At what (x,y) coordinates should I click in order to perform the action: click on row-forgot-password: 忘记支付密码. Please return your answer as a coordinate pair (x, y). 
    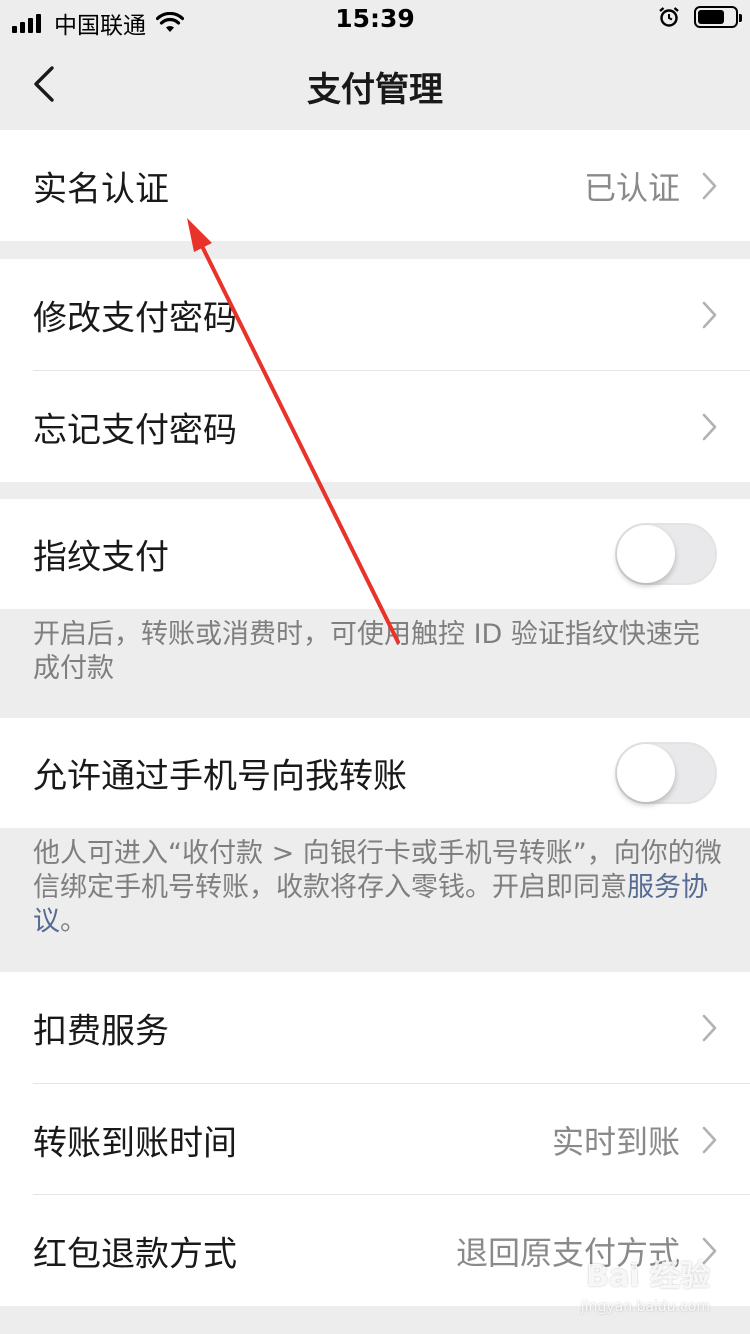
    Looking at the image, I should click on (375, 426).